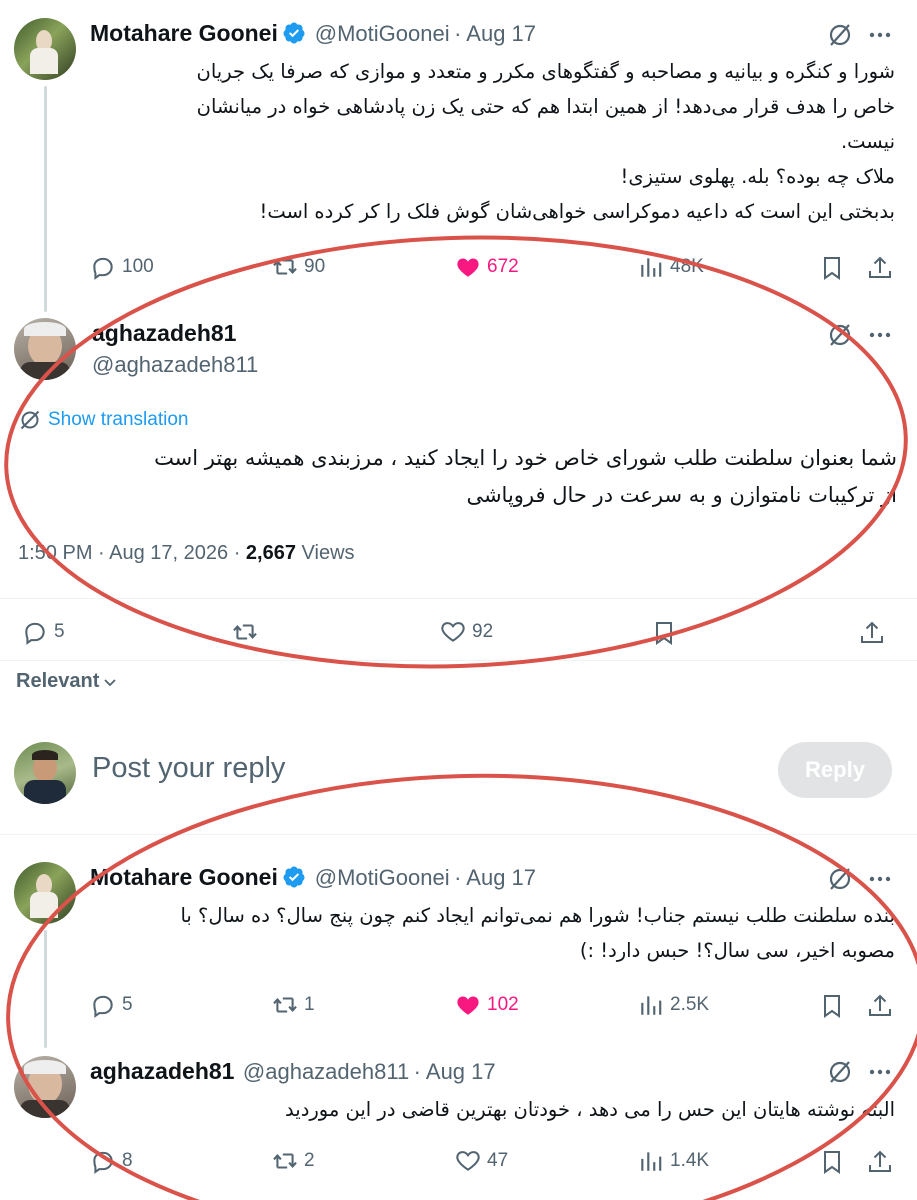 The width and height of the screenshot is (917, 1200). What do you see at coordinates (690, 1004) in the screenshot?
I see `views-count: 2.5K` at bounding box center [690, 1004].